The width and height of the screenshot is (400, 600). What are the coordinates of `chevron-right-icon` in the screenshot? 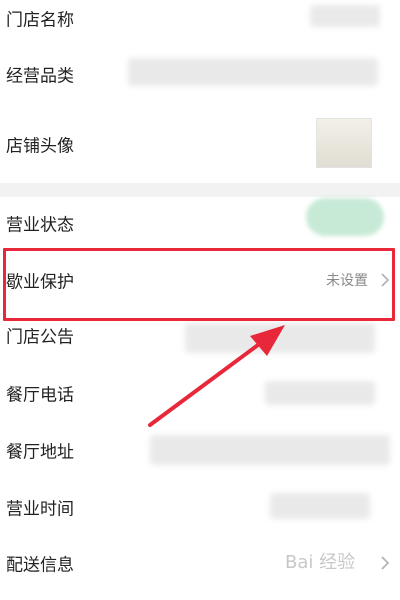 It's located at (385, 563).